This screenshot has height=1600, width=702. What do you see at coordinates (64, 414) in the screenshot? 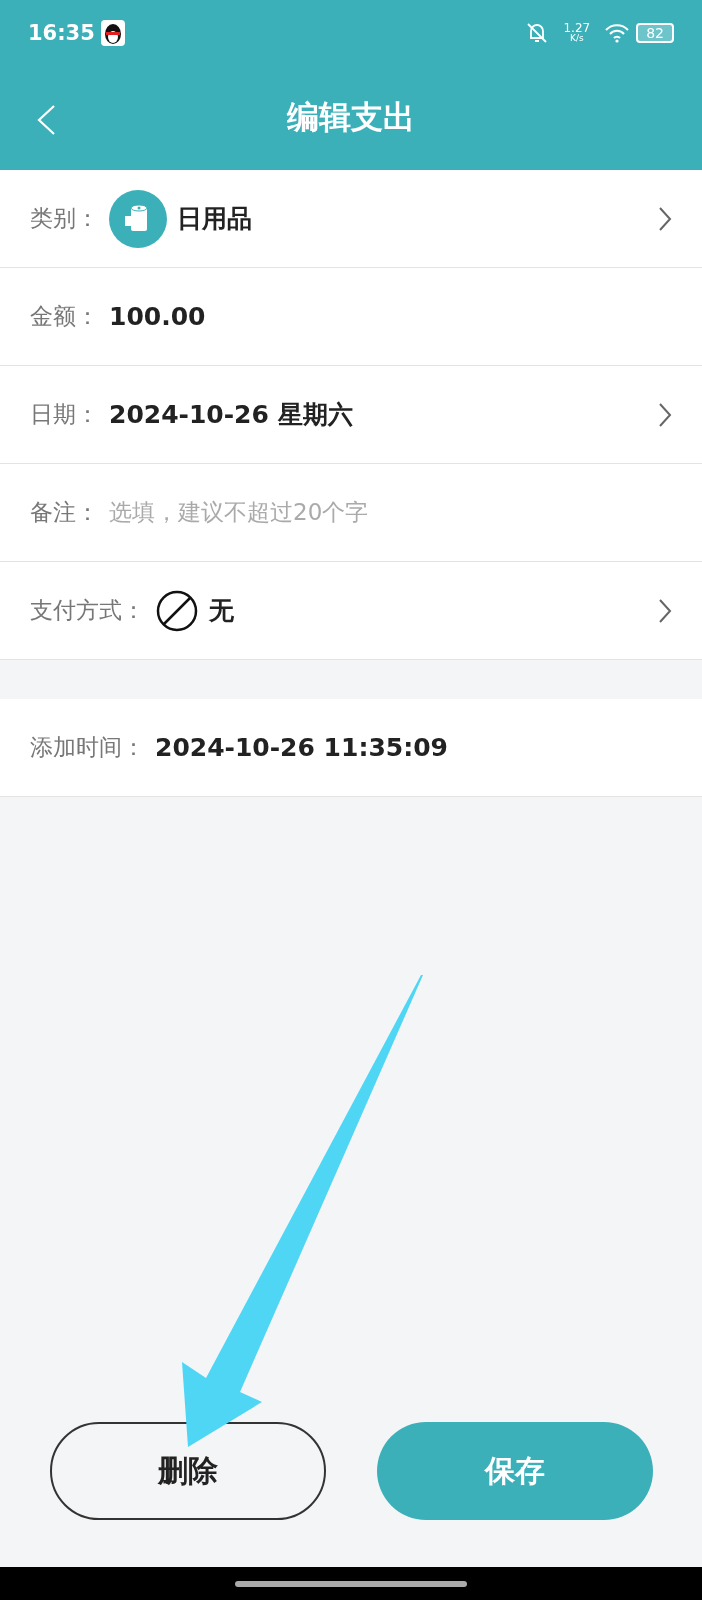
I see `row-label: 日期：` at bounding box center [64, 414].